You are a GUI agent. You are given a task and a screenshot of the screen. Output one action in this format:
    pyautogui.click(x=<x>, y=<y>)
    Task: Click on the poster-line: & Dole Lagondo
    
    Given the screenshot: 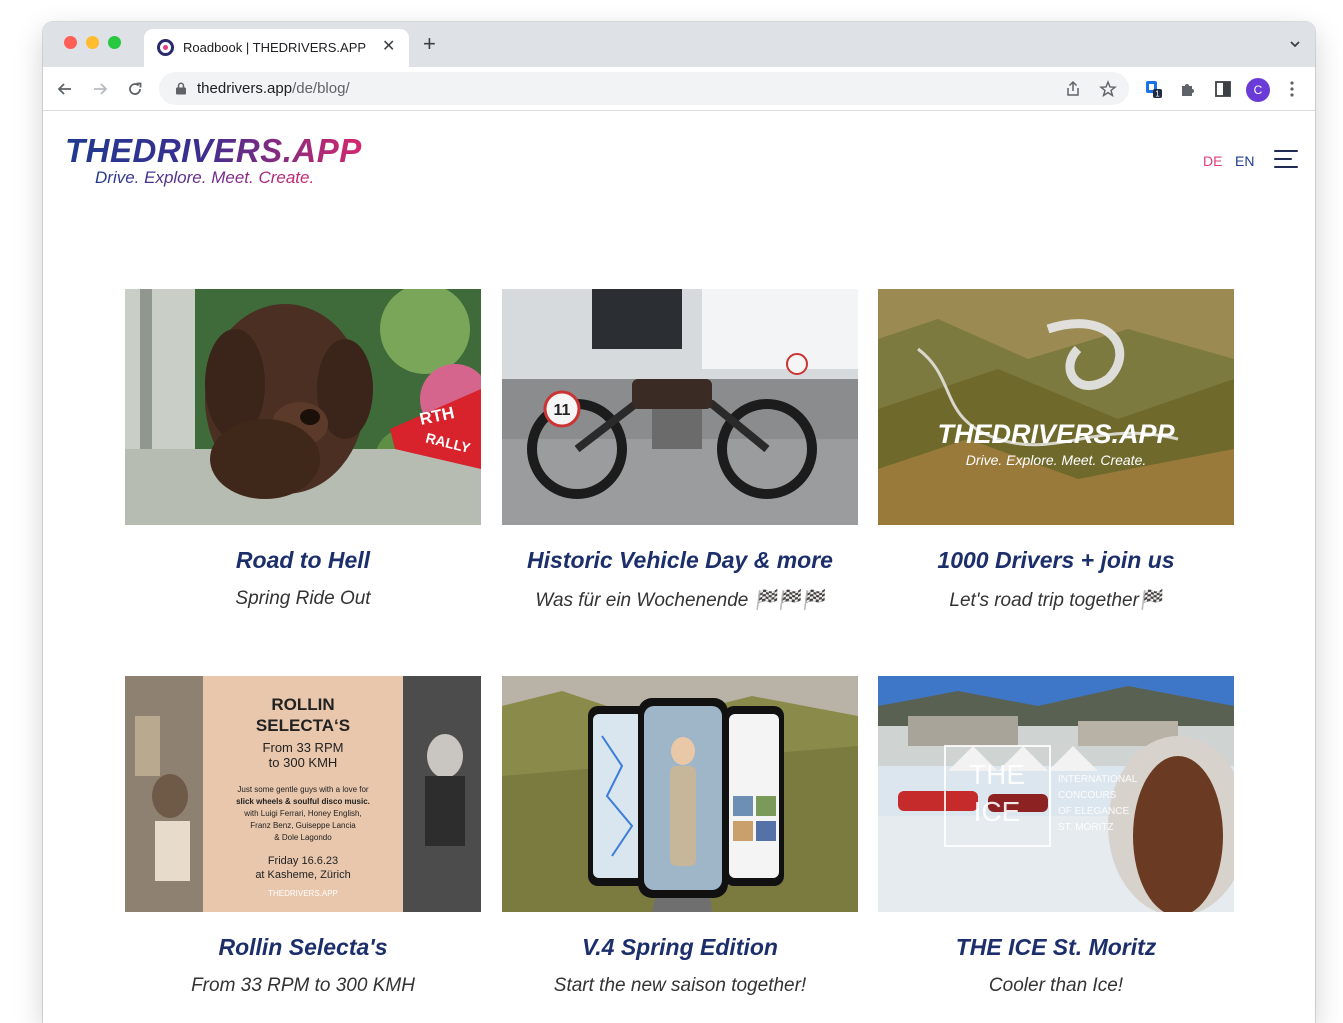 What is the action you would take?
    pyautogui.click(x=303, y=837)
    